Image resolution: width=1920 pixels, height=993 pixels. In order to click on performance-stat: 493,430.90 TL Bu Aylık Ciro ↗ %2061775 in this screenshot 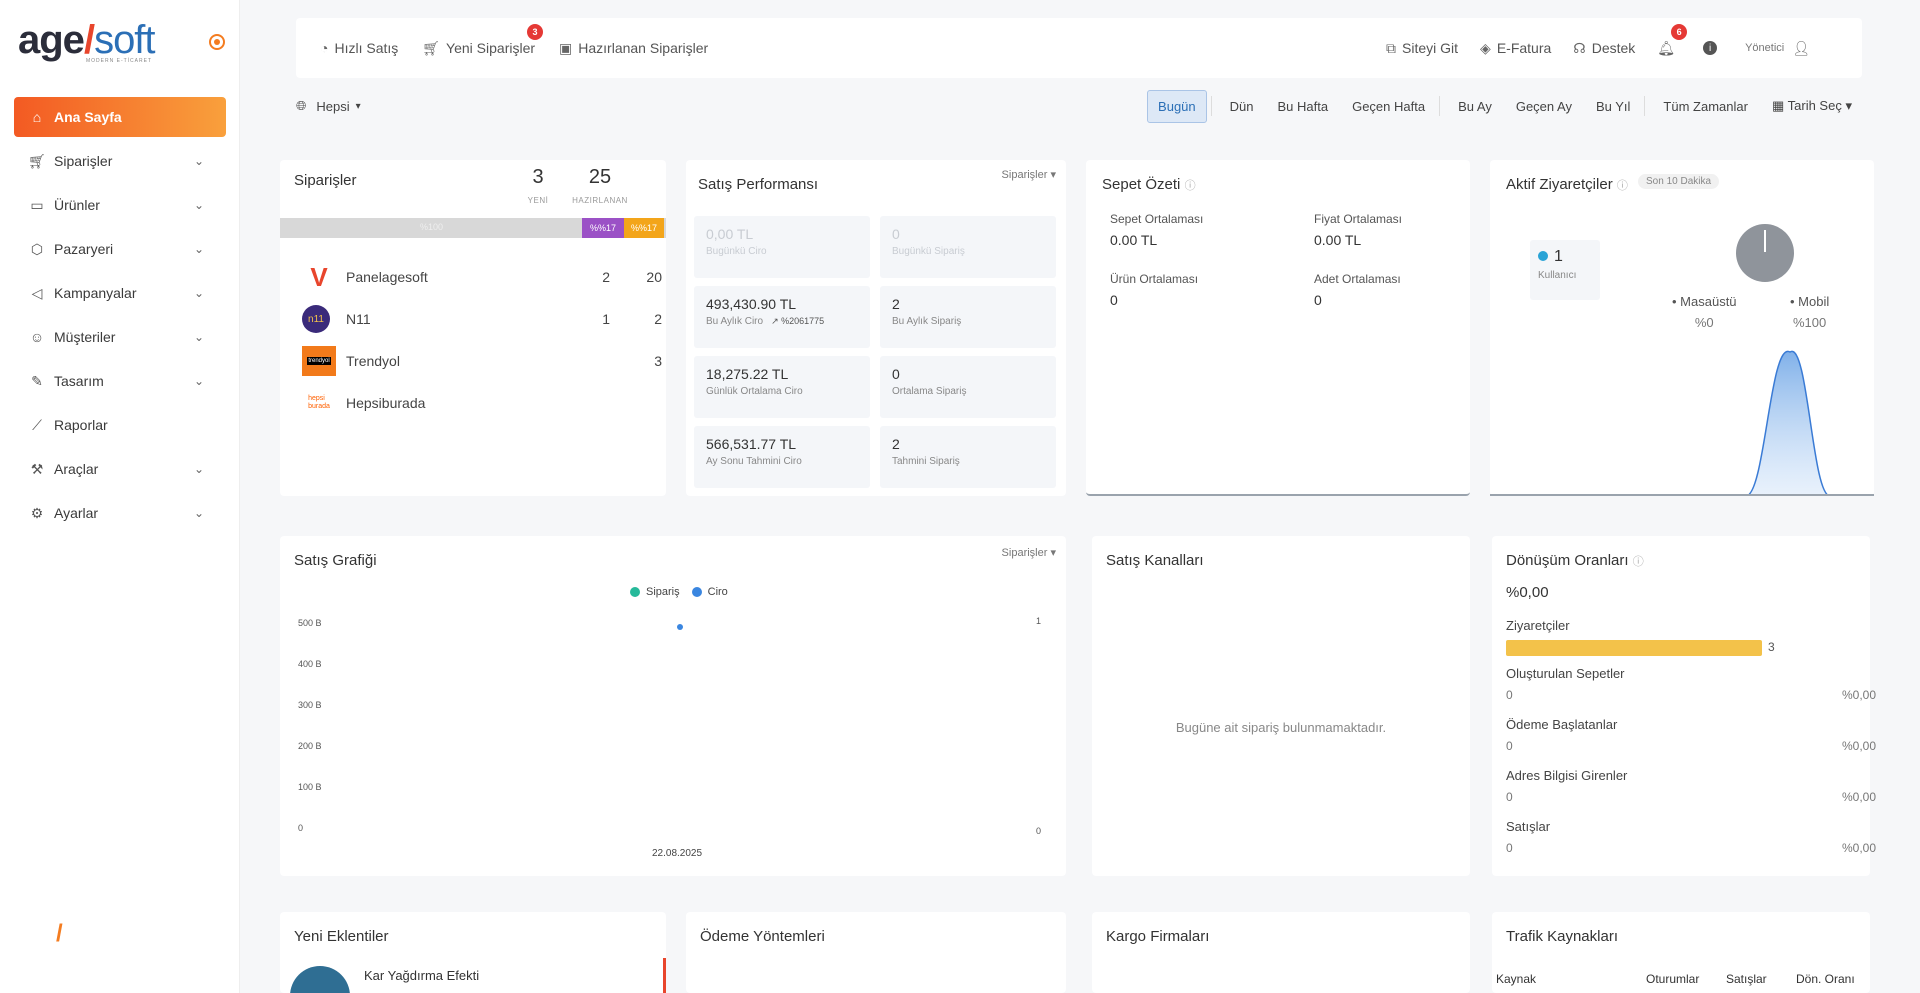, I will do `click(782, 317)`.